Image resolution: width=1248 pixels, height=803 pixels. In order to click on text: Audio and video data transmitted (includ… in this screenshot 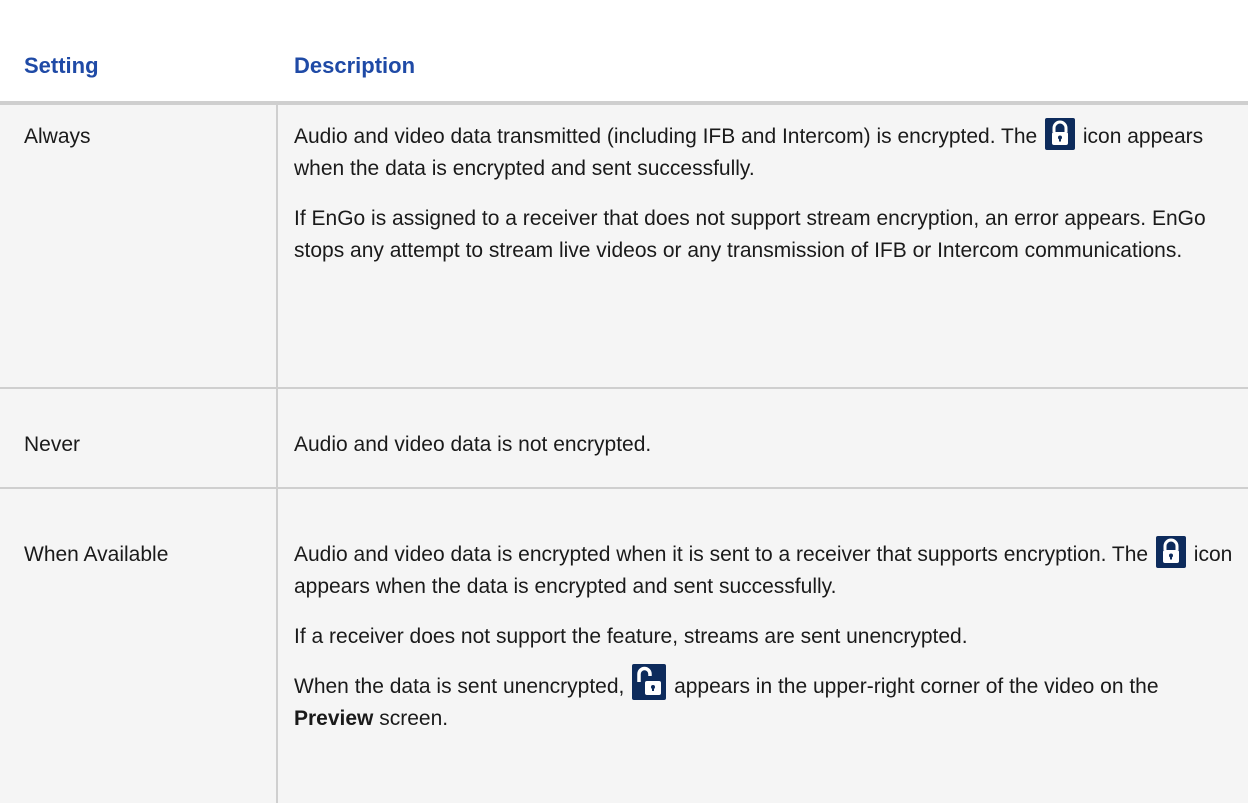, I will do `click(666, 136)`.